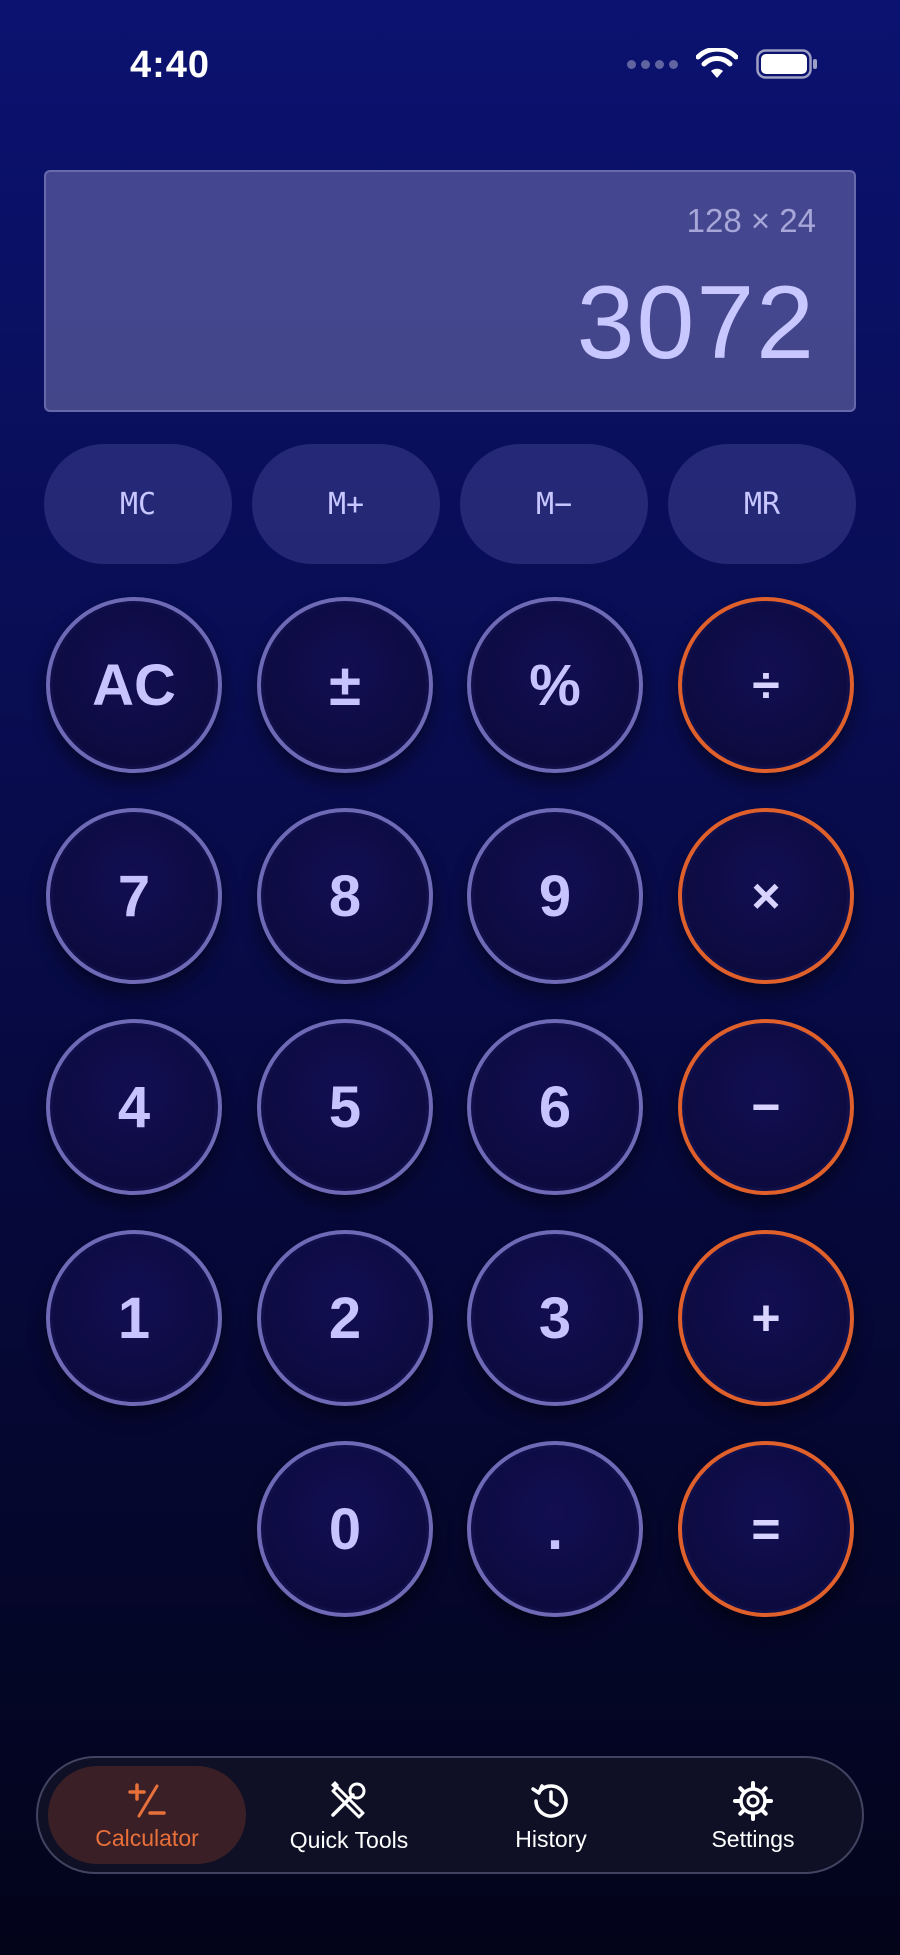 Image resolution: width=900 pixels, height=1955 pixels. I want to click on digit-5-button: 5, so click(345, 1107).